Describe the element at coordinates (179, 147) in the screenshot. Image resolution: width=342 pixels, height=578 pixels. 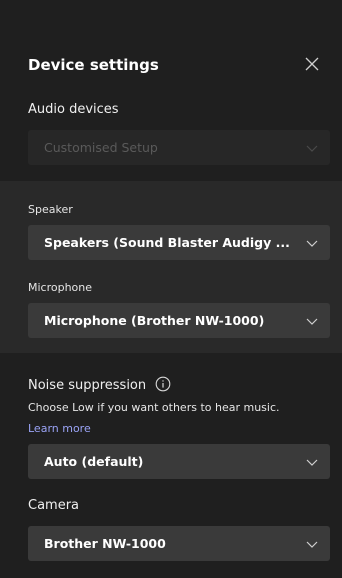
I see `audio-setup-dropdown: Customised Setup` at that location.